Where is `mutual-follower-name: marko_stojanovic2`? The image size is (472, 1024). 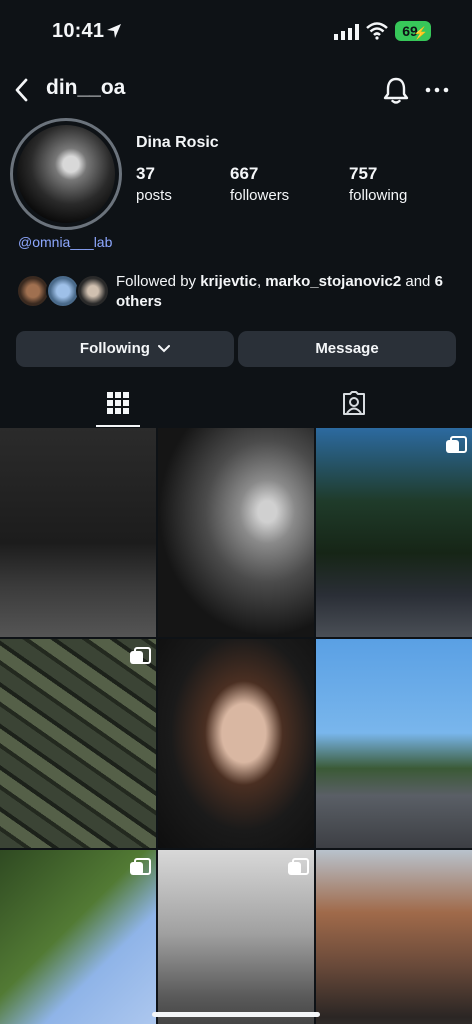
mutual-follower-name: marko_stojanovic2 is located at coordinates (333, 281).